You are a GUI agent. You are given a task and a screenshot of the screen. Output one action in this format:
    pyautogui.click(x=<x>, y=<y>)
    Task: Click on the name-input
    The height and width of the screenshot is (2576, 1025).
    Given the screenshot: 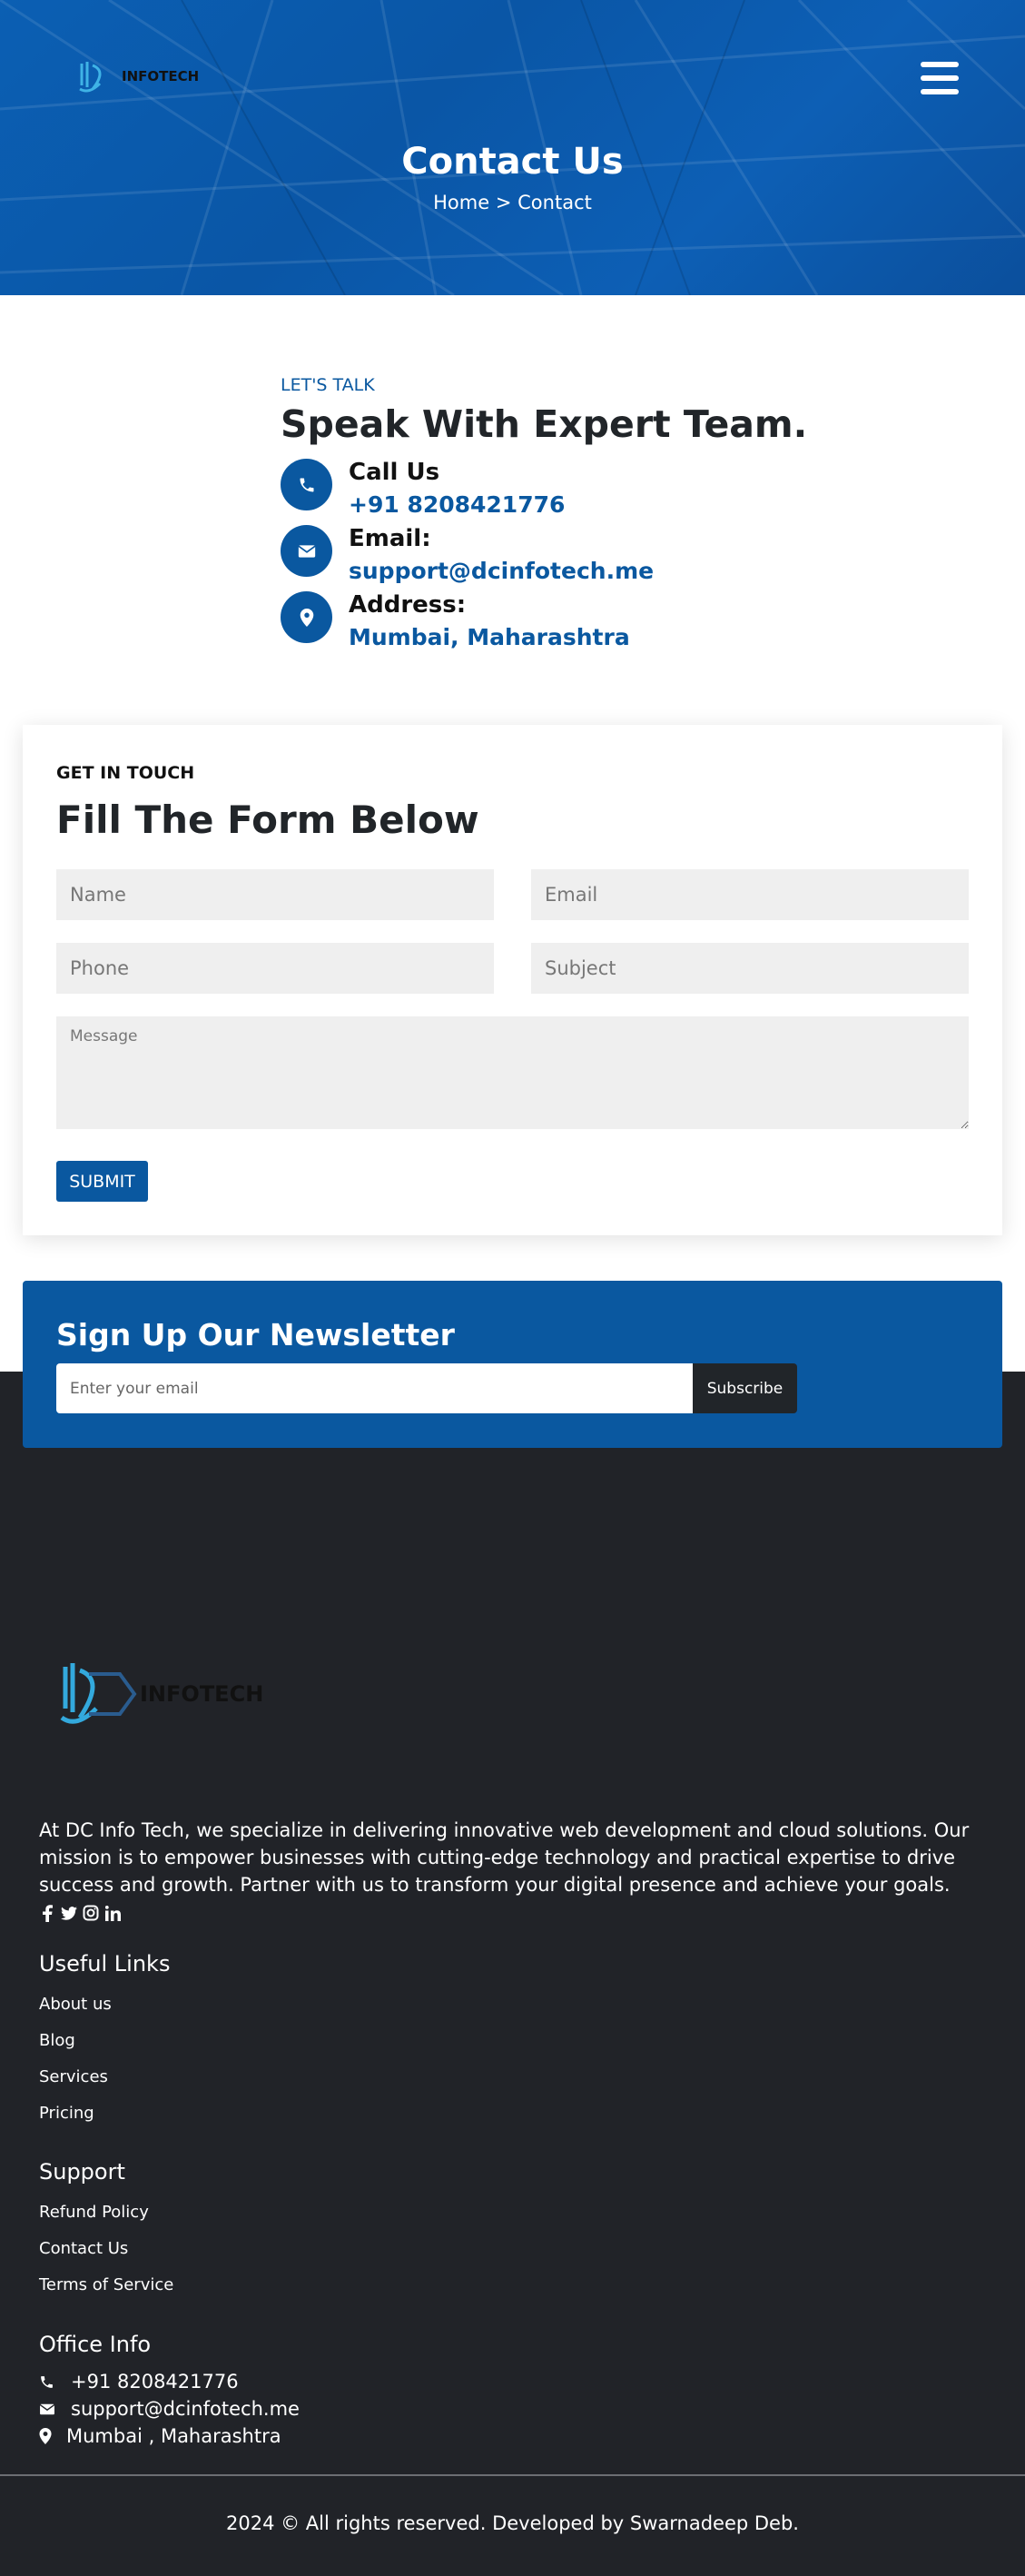 What is the action you would take?
    pyautogui.click(x=275, y=894)
    